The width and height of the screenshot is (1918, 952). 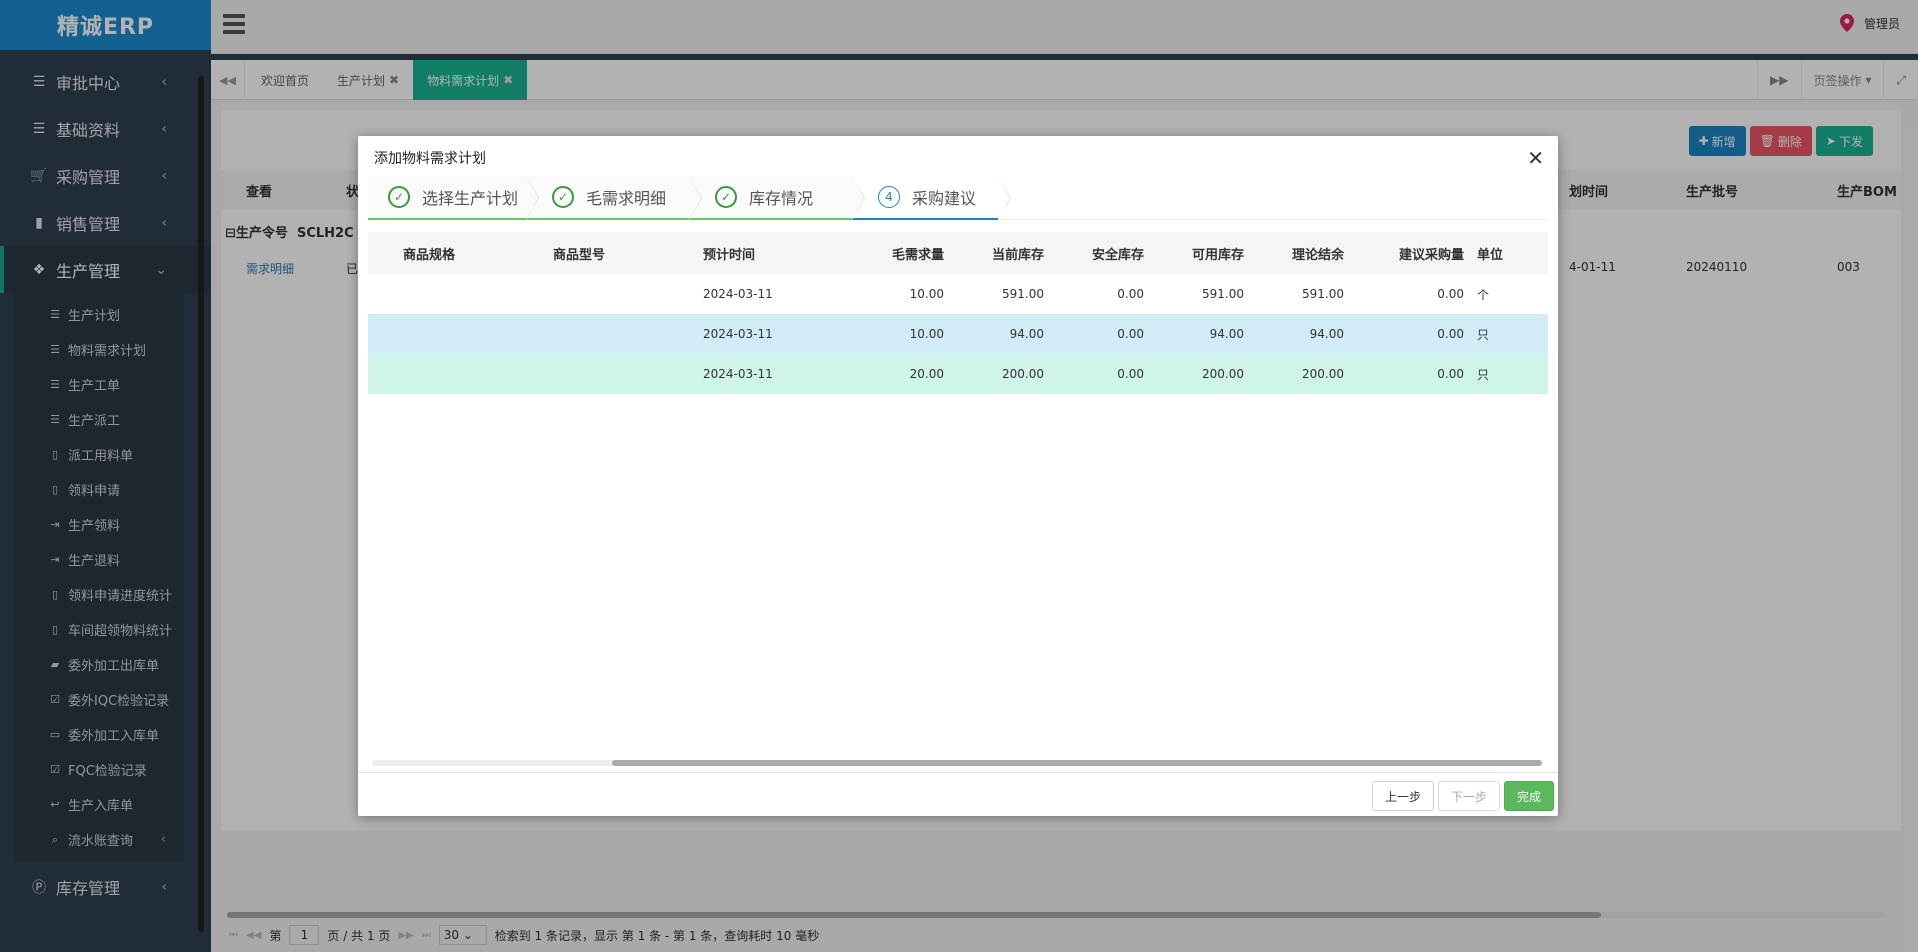 What do you see at coordinates (889, 197) in the screenshot?
I see `step-number: 4` at bounding box center [889, 197].